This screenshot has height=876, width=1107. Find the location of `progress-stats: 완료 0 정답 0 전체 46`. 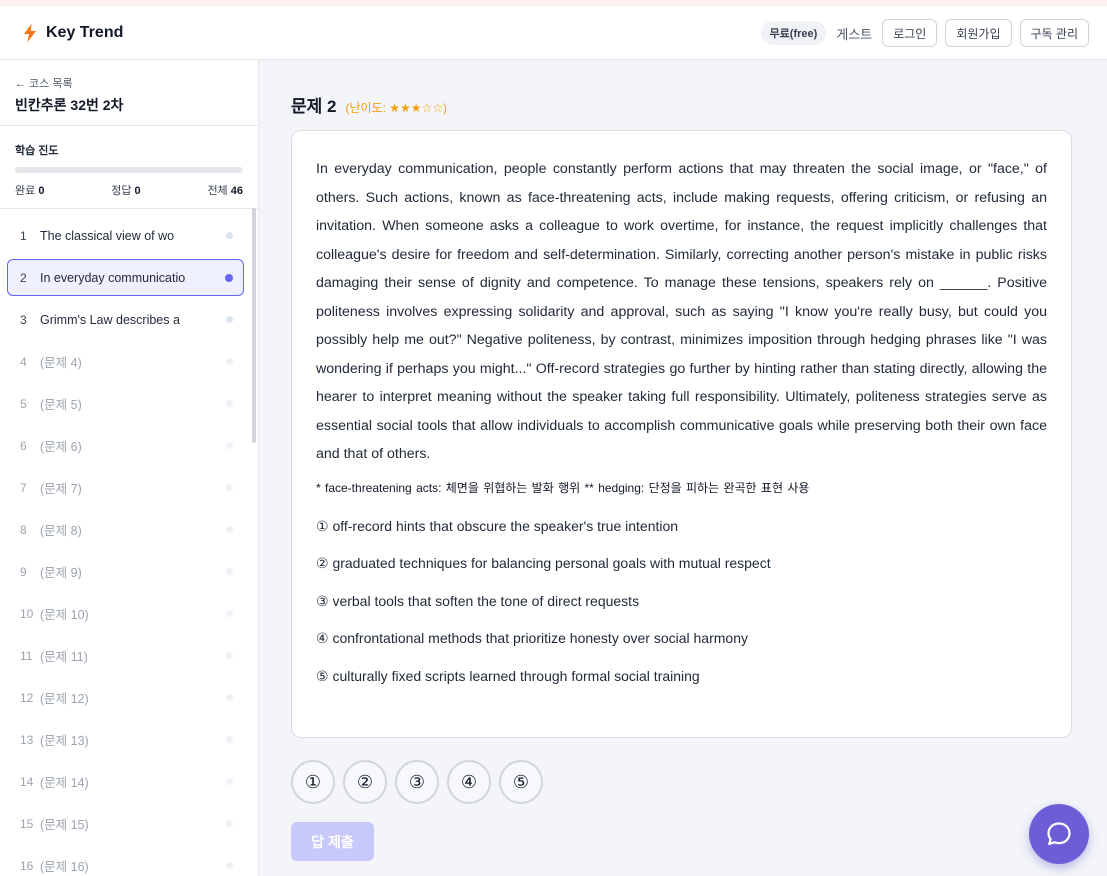

progress-stats: 완료 0 정답 0 전체 46 is located at coordinates (129, 190).